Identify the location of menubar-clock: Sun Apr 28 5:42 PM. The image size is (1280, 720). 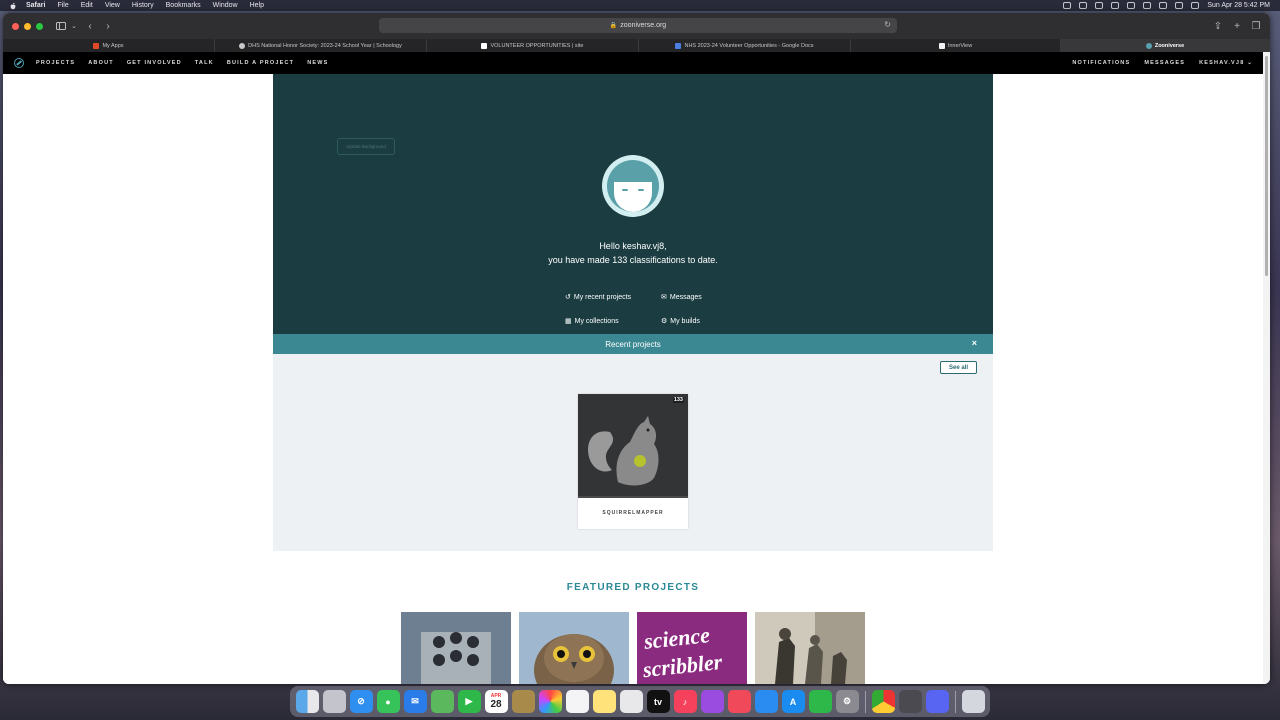
(1238, 5).